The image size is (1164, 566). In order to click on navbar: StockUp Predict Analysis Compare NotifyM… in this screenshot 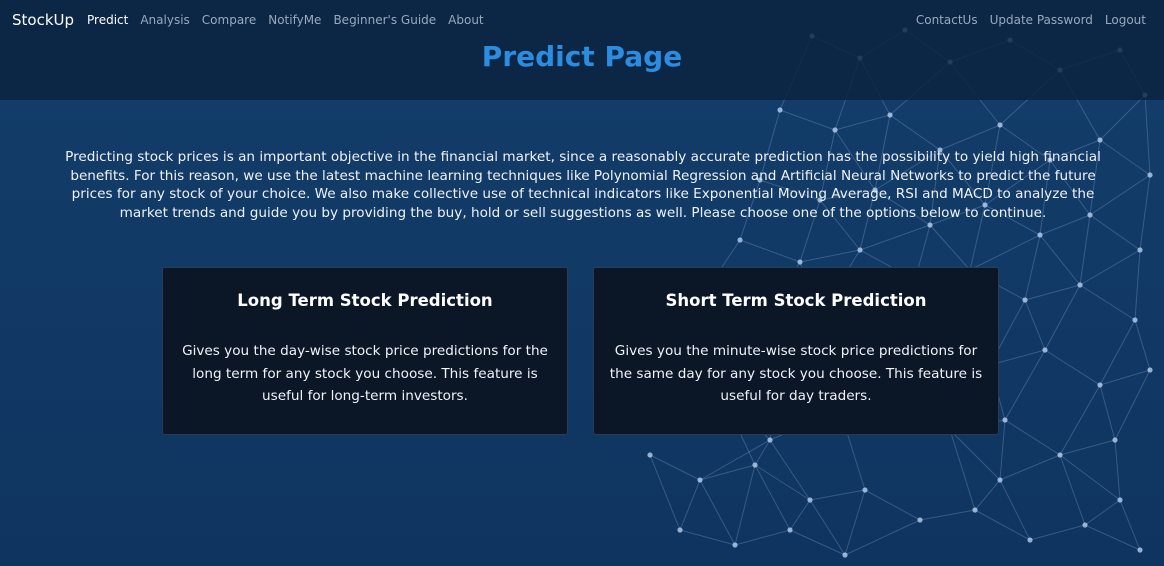, I will do `click(582, 20)`.